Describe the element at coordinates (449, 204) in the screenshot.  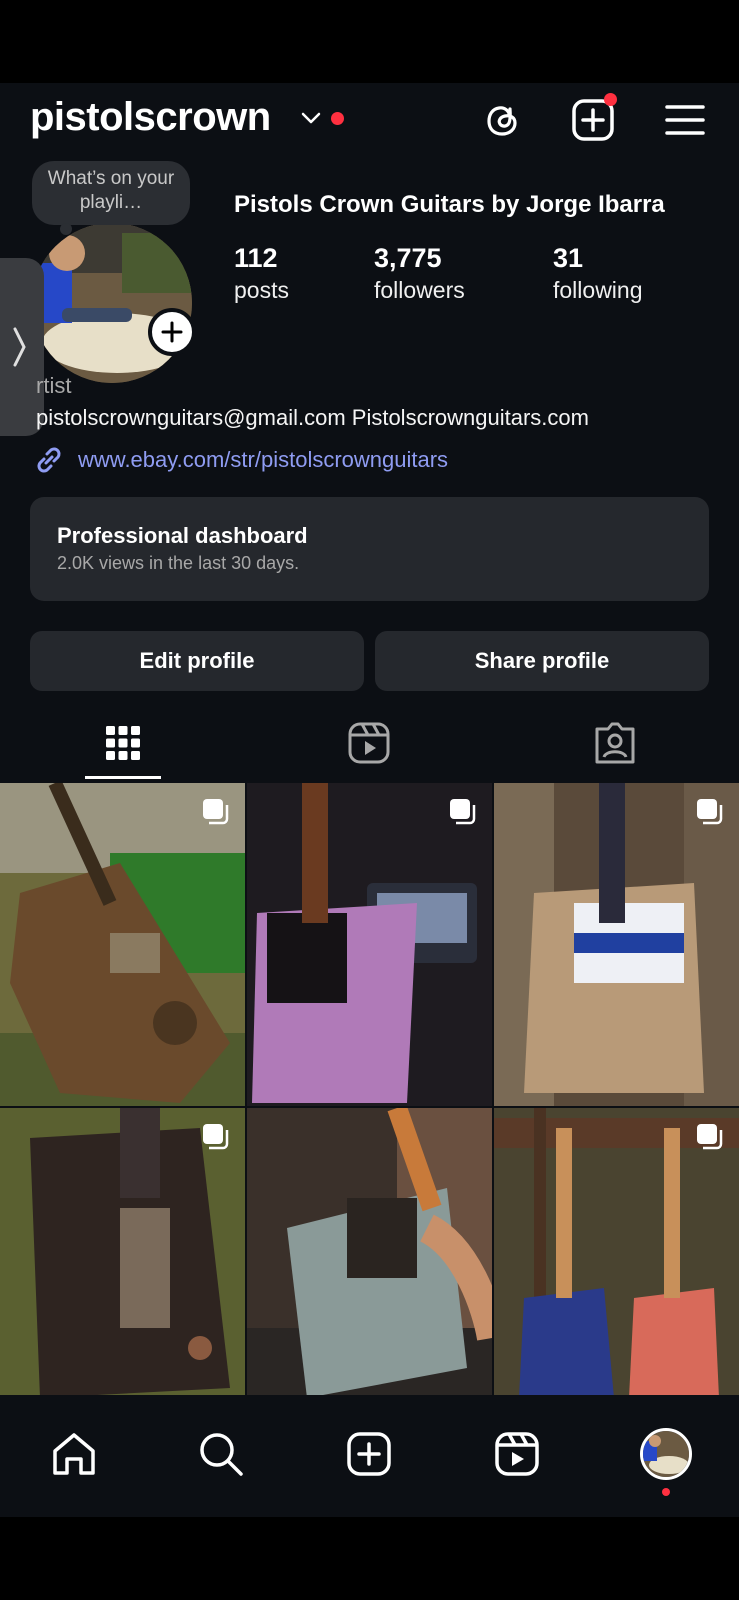
I see `full-name: Pistols Crown Guitars by Jorge Ibarra` at that location.